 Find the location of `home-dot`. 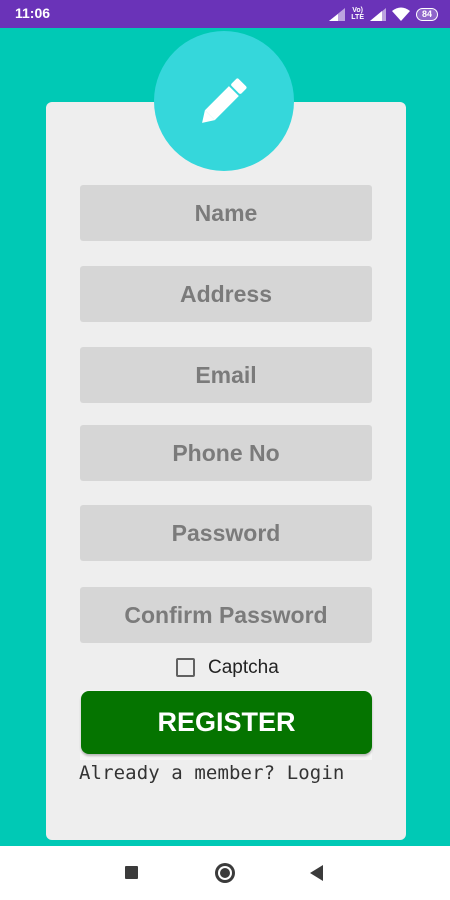

home-dot is located at coordinates (225, 873).